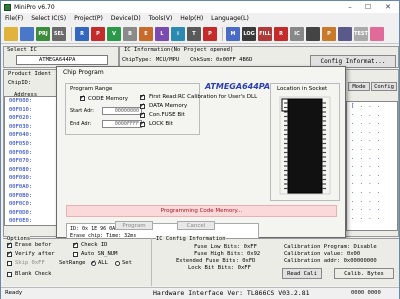 This screenshot has height=299, width=400. I want to click on erase-icon: E, so click(146, 34).